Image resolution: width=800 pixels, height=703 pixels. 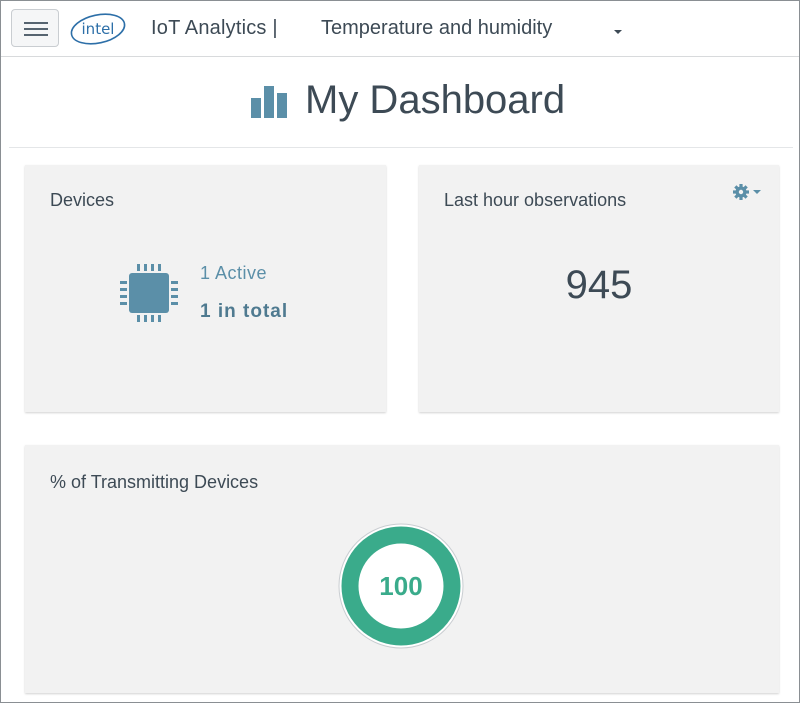 I want to click on observations-widget-title: Last hour observations, so click(x=535, y=200).